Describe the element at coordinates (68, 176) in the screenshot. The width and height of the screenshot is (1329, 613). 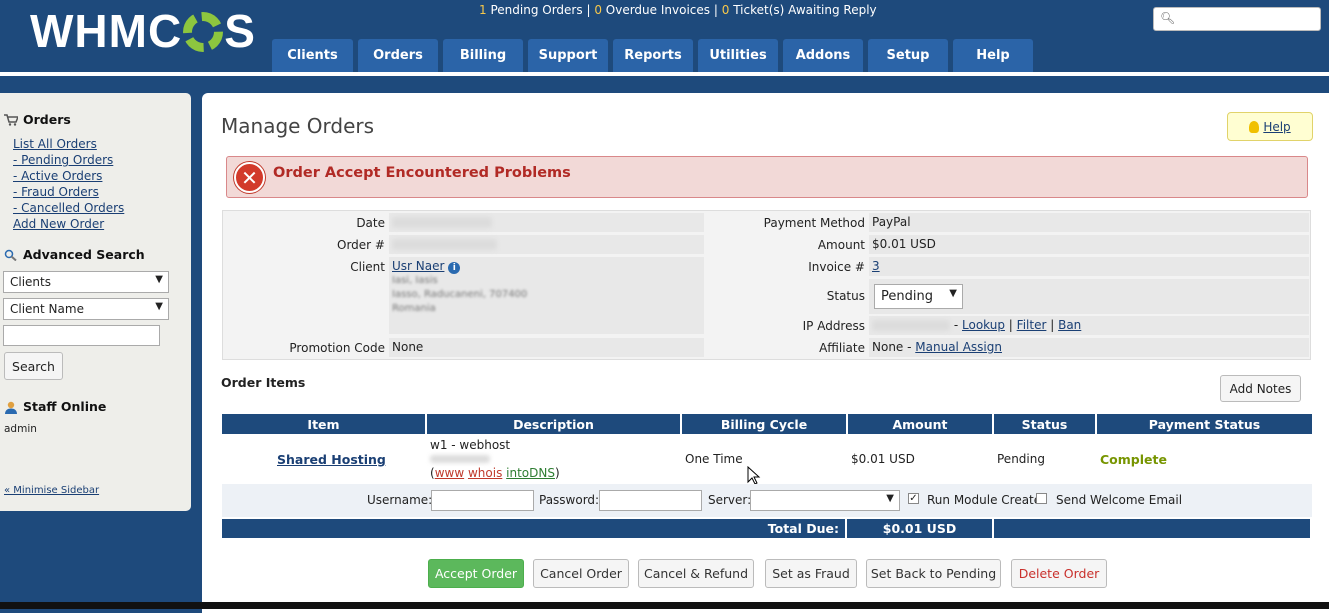
I see `active-orders-link: - Active Orders` at that location.